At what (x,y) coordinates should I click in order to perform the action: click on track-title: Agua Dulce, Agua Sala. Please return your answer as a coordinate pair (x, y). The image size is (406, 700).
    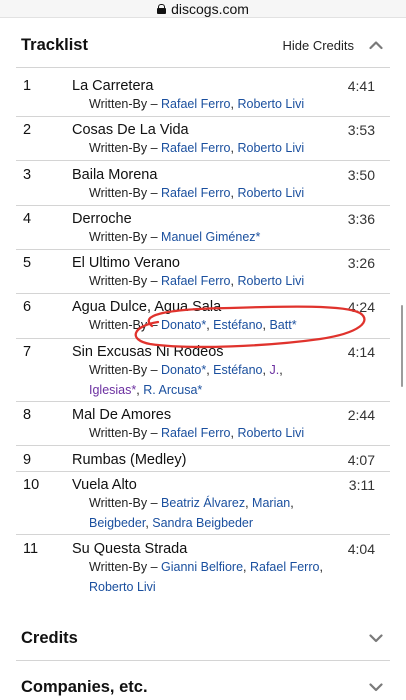
    Looking at the image, I should click on (147, 307).